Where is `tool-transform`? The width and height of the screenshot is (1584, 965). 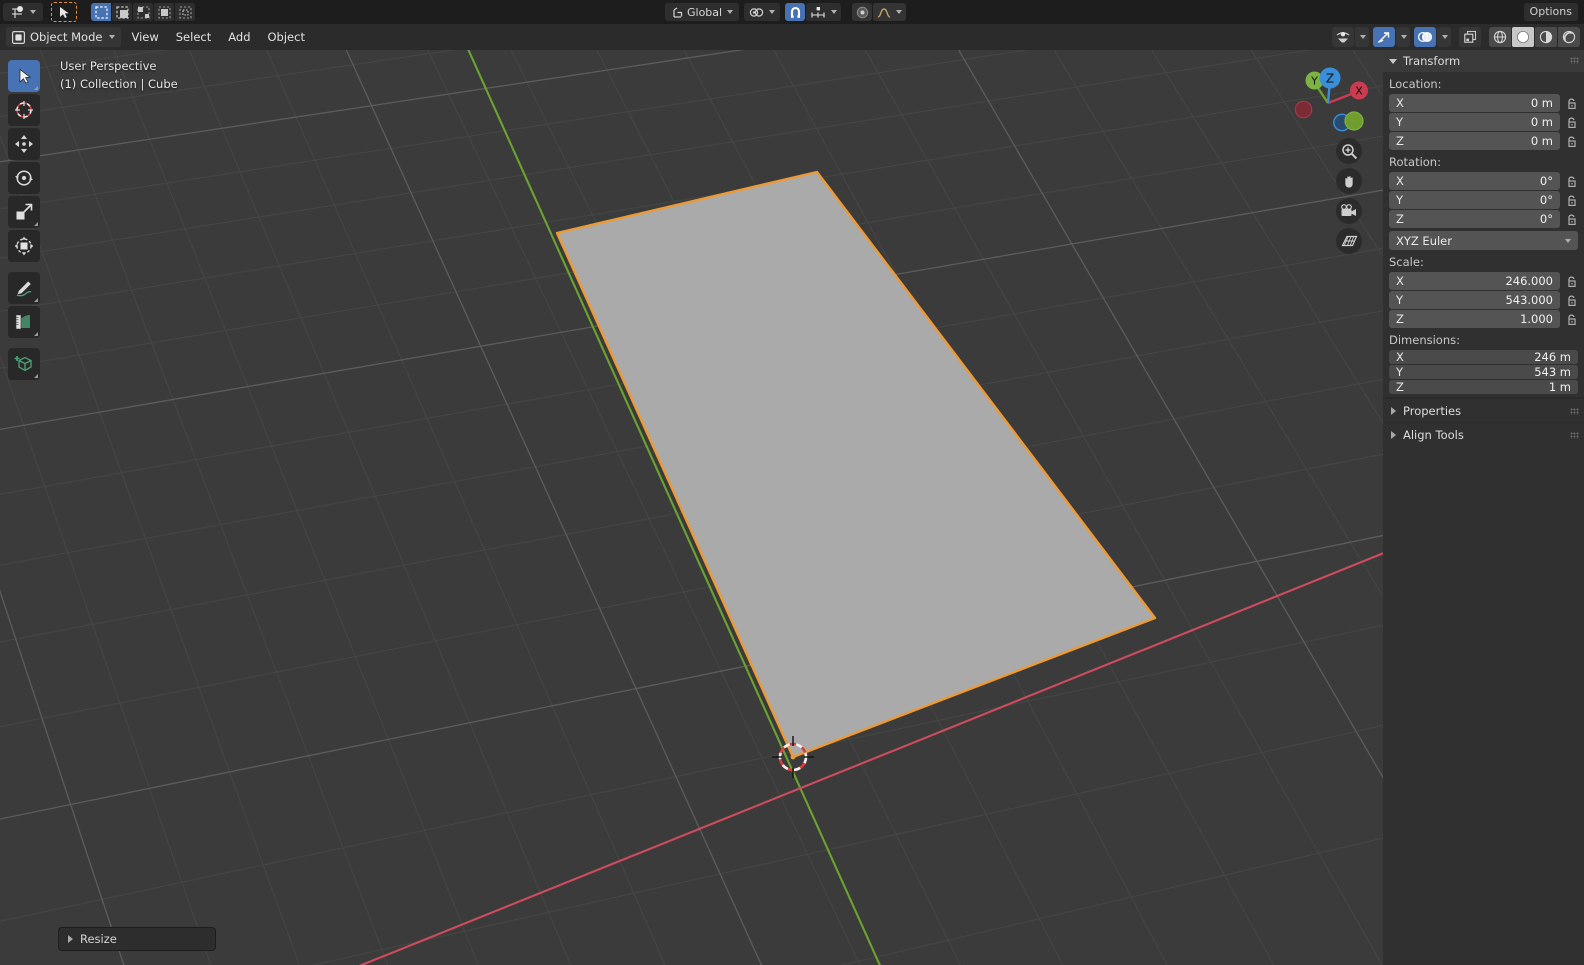
tool-transform is located at coordinates (24, 246).